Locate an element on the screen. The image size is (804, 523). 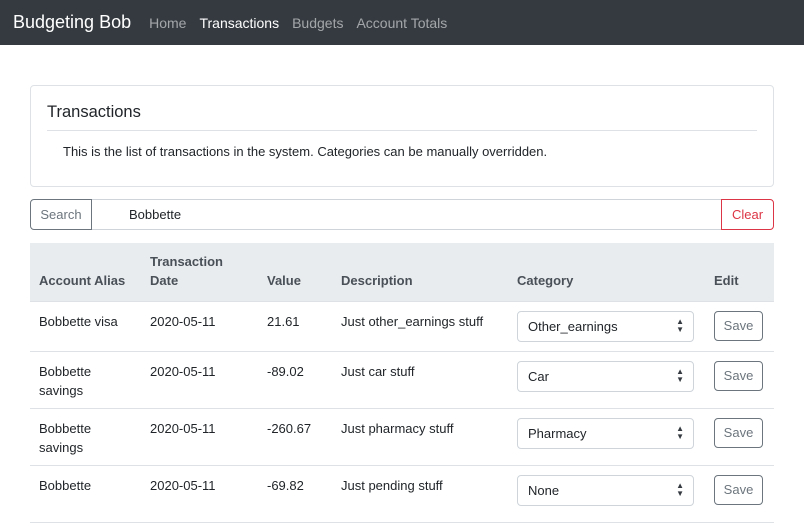
cell-value: -89.02 is located at coordinates (295, 380).